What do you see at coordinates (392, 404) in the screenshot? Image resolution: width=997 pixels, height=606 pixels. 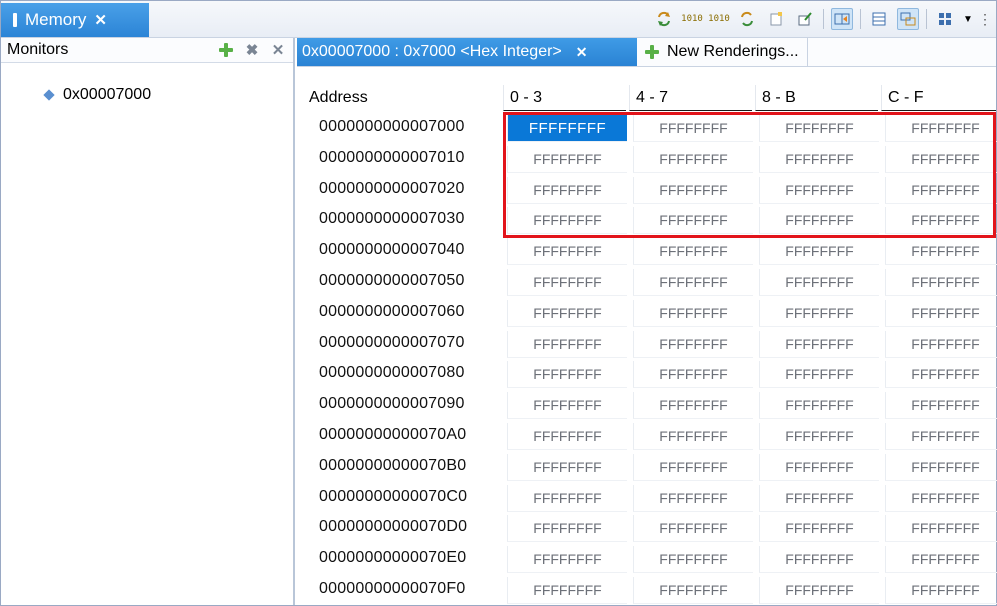 I see `address-cell: 0000000000007090` at bounding box center [392, 404].